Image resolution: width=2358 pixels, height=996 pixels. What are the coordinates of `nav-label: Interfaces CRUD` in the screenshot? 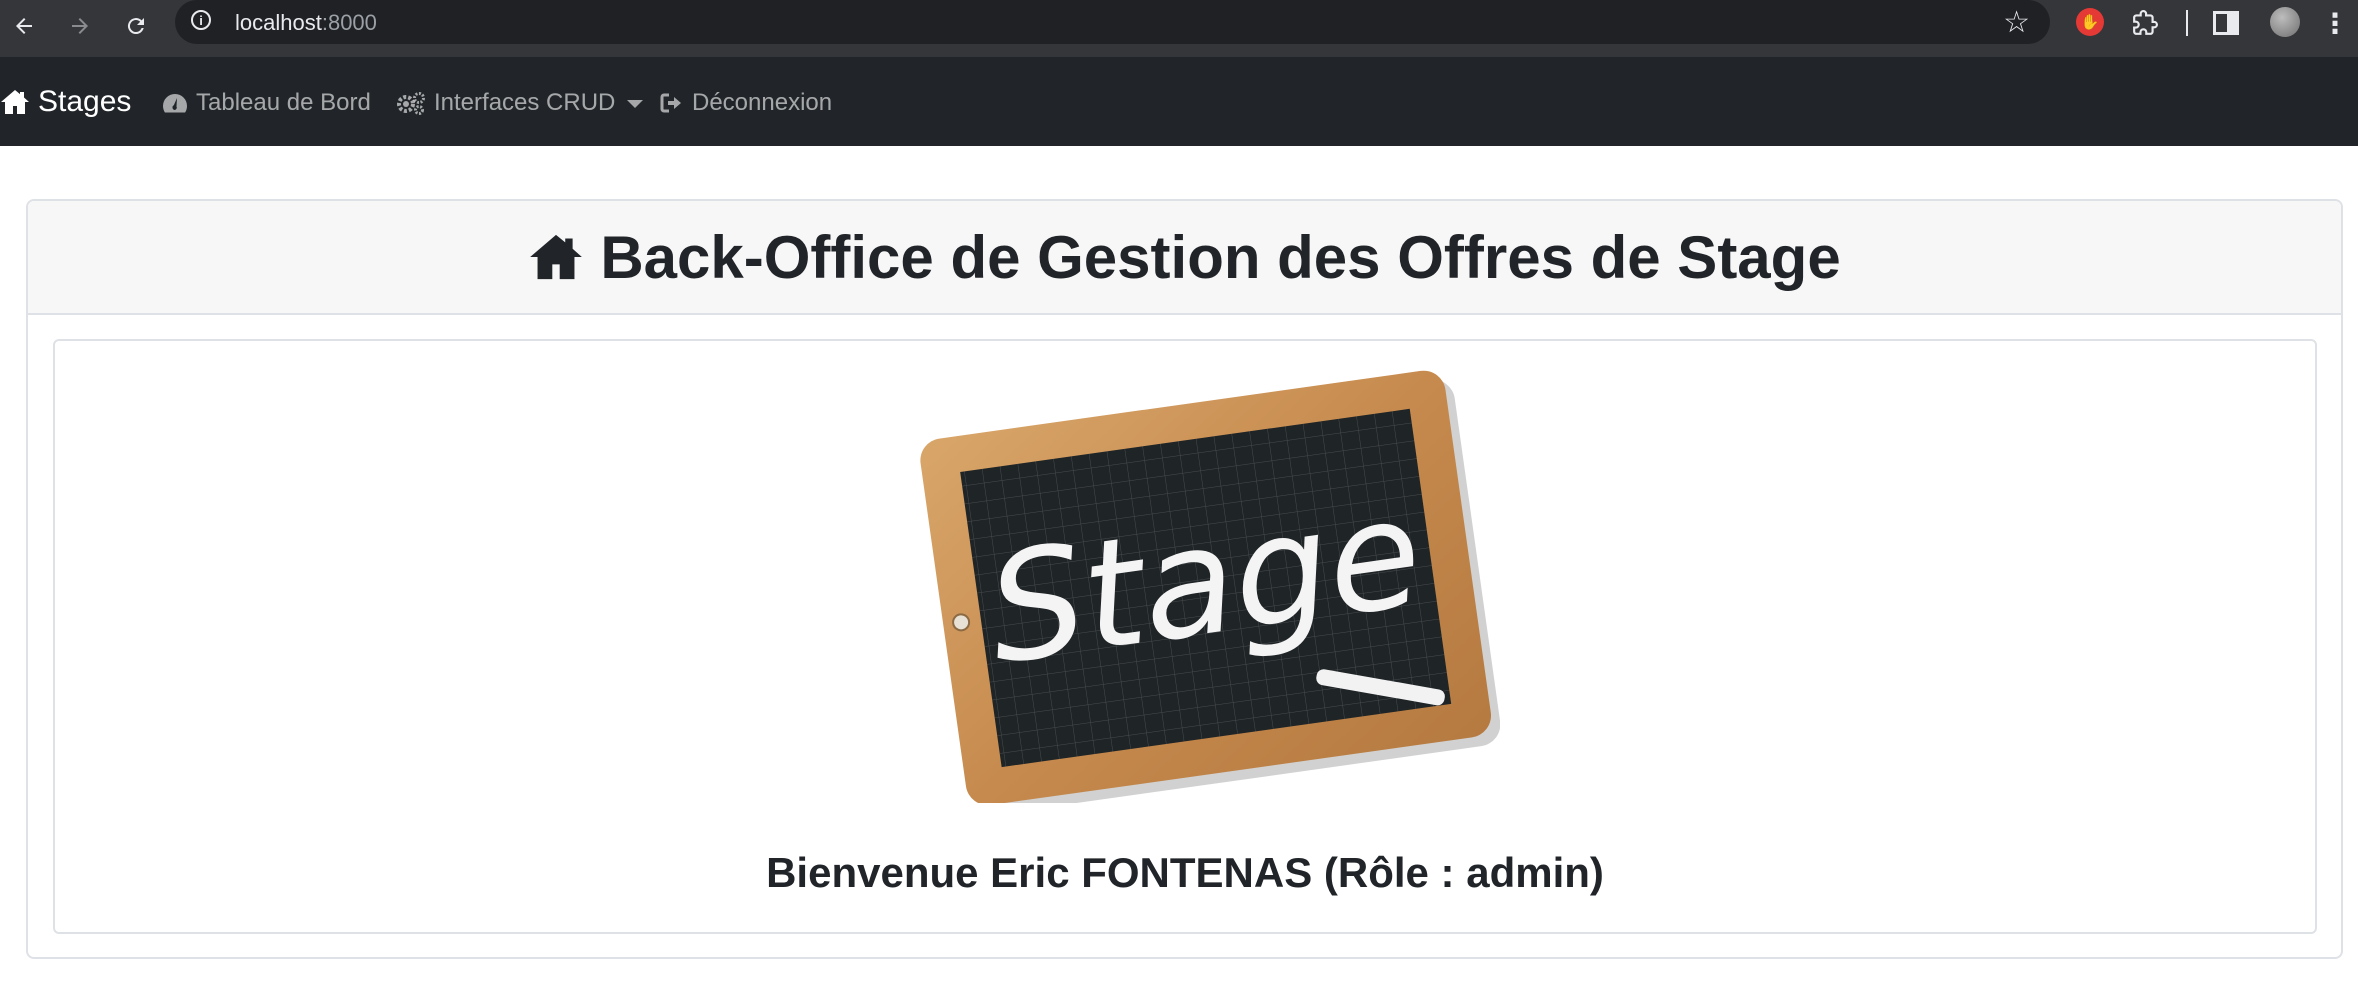 It's located at (525, 102).